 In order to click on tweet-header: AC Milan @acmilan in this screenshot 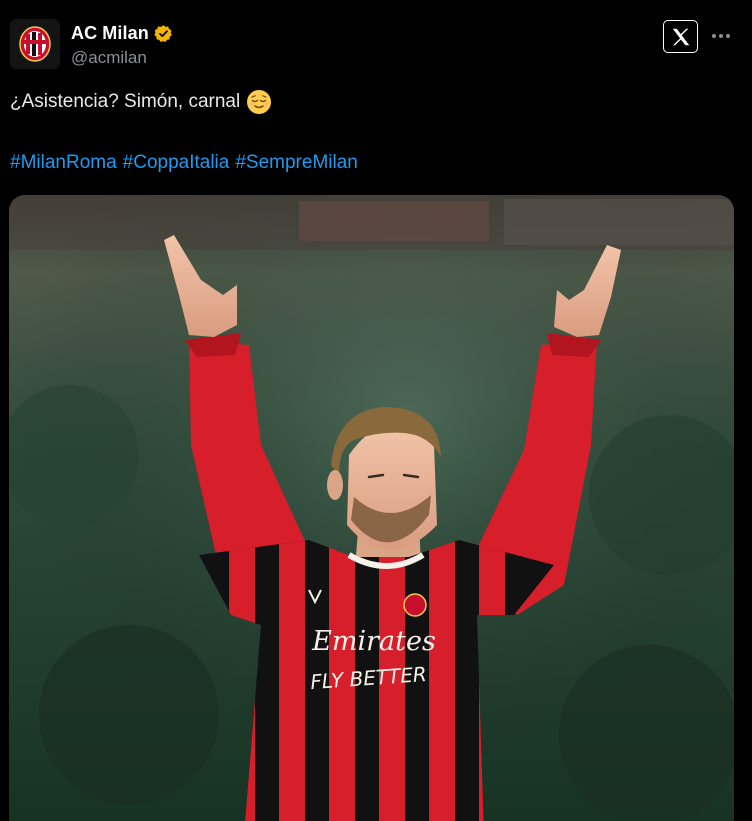, I will do `click(375, 45)`.